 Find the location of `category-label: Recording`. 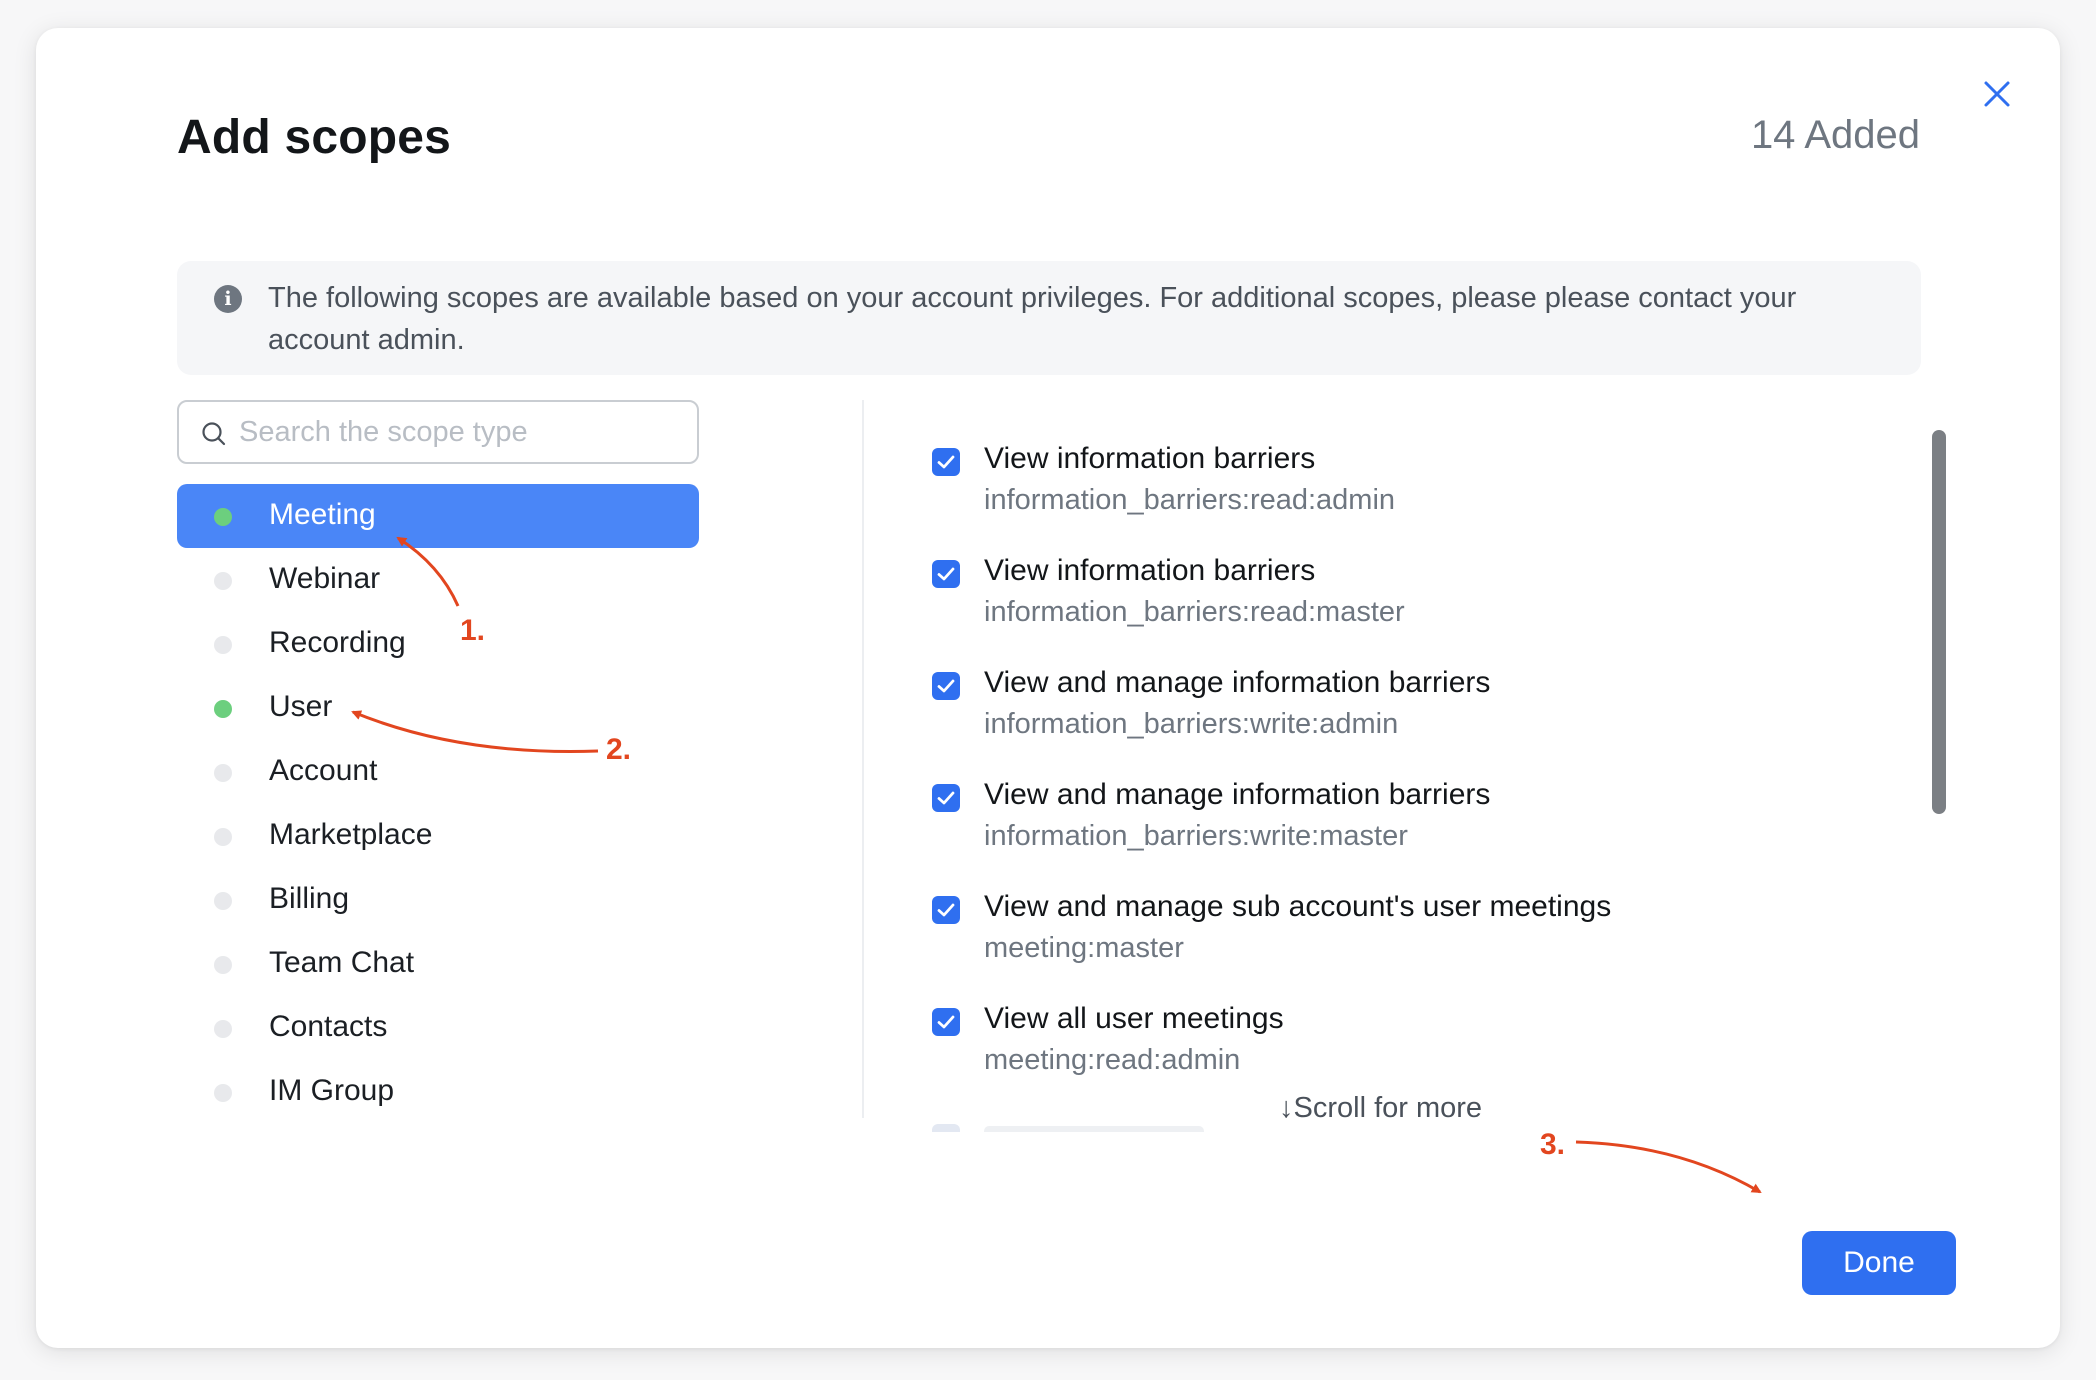

category-label: Recording is located at coordinates (337, 642).